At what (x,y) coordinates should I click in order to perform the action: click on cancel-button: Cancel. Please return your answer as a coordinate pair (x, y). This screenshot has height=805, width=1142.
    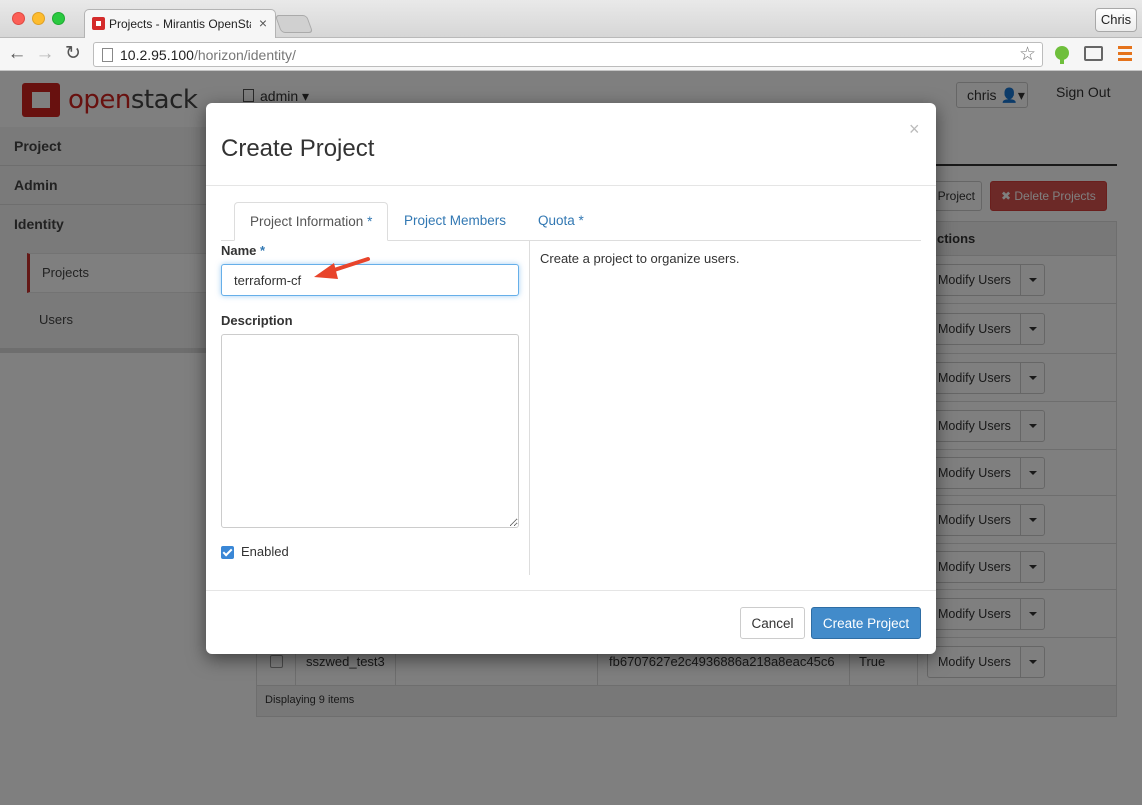
    Looking at the image, I should click on (772, 623).